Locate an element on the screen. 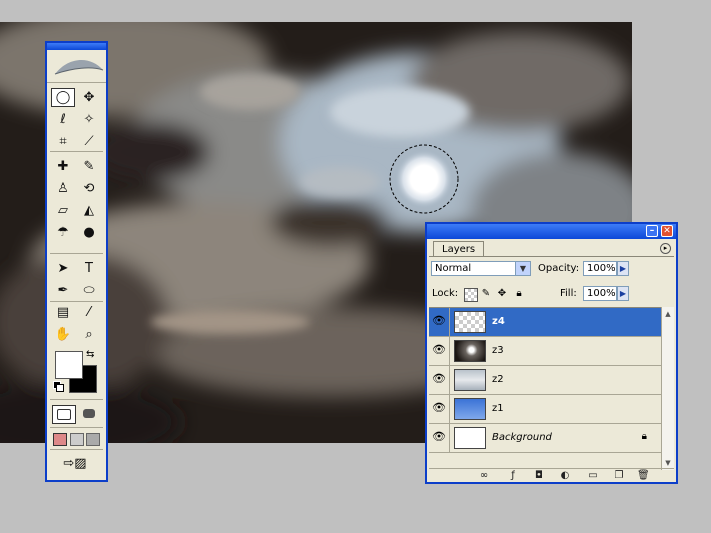 The image size is (711, 533). tab-layers: Layers is located at coordinates (459, 249).